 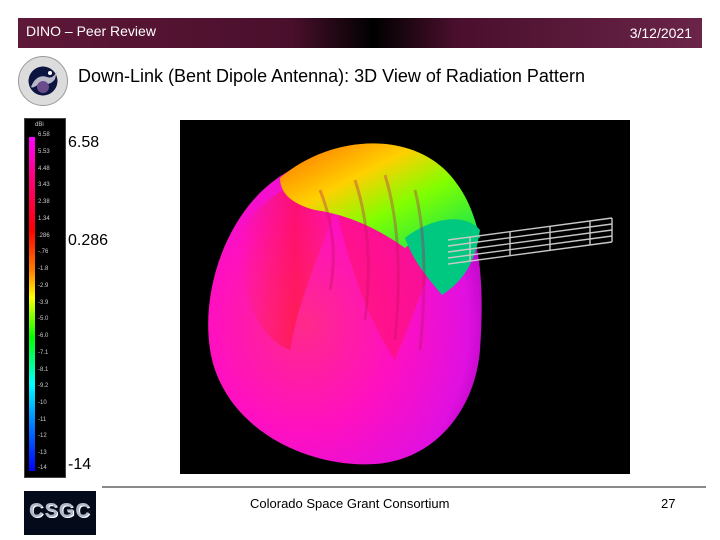 What do you see at coordinates (91, 31) in the screenshot?
I see `header-title: DINO – Peer Review` at bounding box center [91, 31].